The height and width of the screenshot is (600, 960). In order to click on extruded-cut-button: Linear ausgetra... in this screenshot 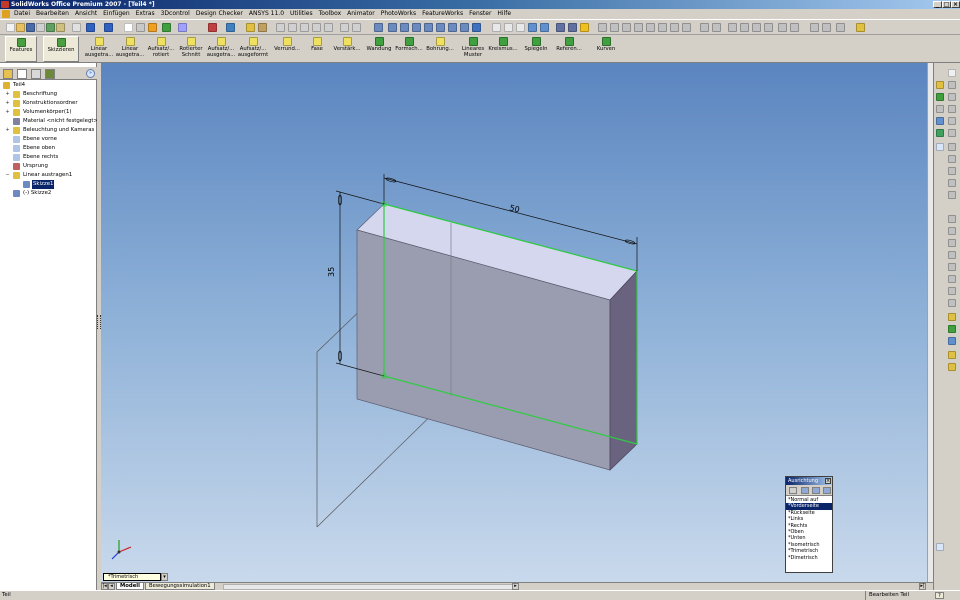, I will do `click(130, 49)`.